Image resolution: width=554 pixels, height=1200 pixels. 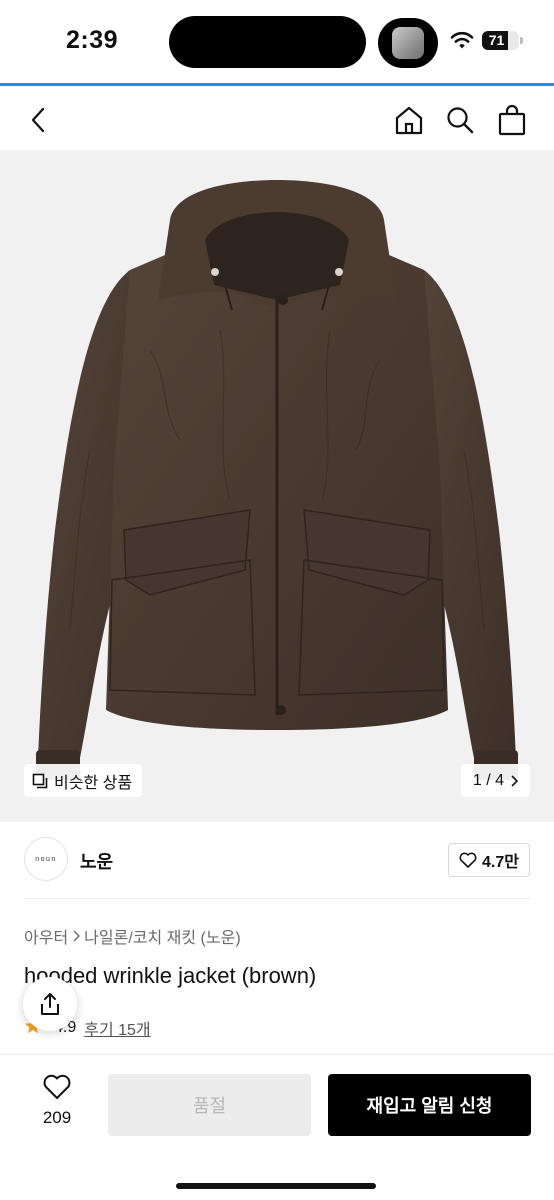 What do you see at coordinates (488, 780) in the screenshot?
I see `image-pager-count: 1 / 4` at bounding box center [488, 780].